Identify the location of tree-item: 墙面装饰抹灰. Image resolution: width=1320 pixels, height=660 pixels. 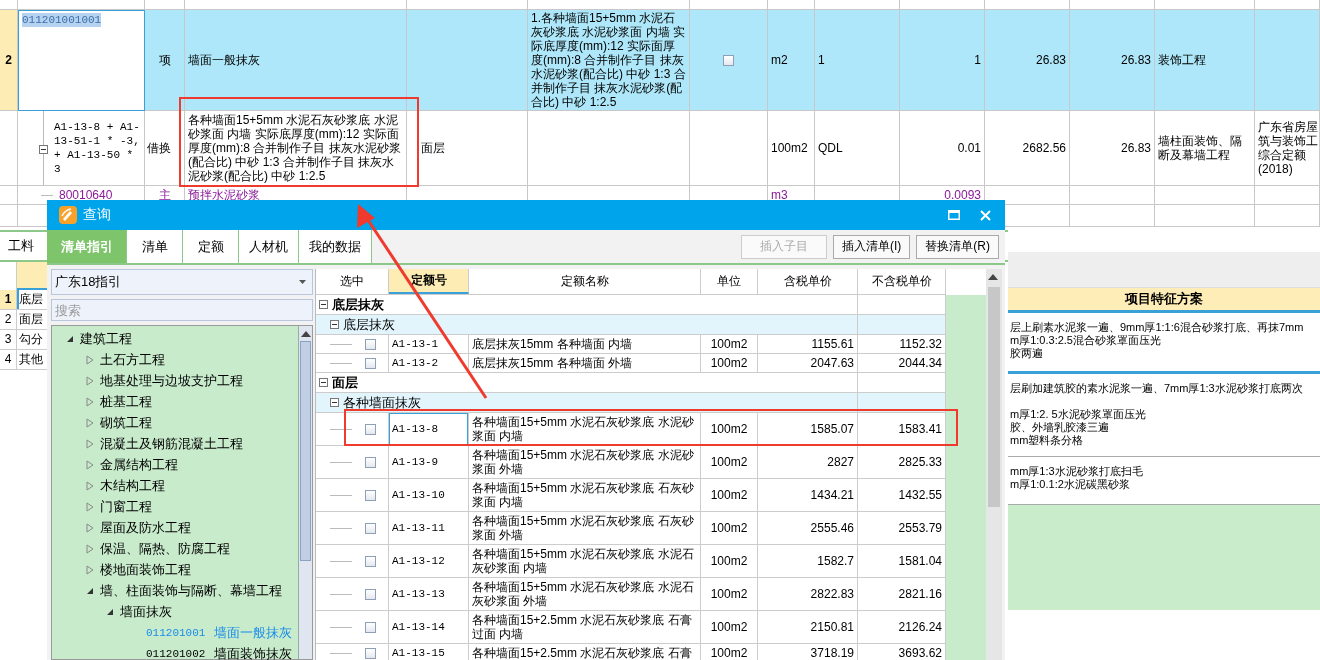
(253, 652).